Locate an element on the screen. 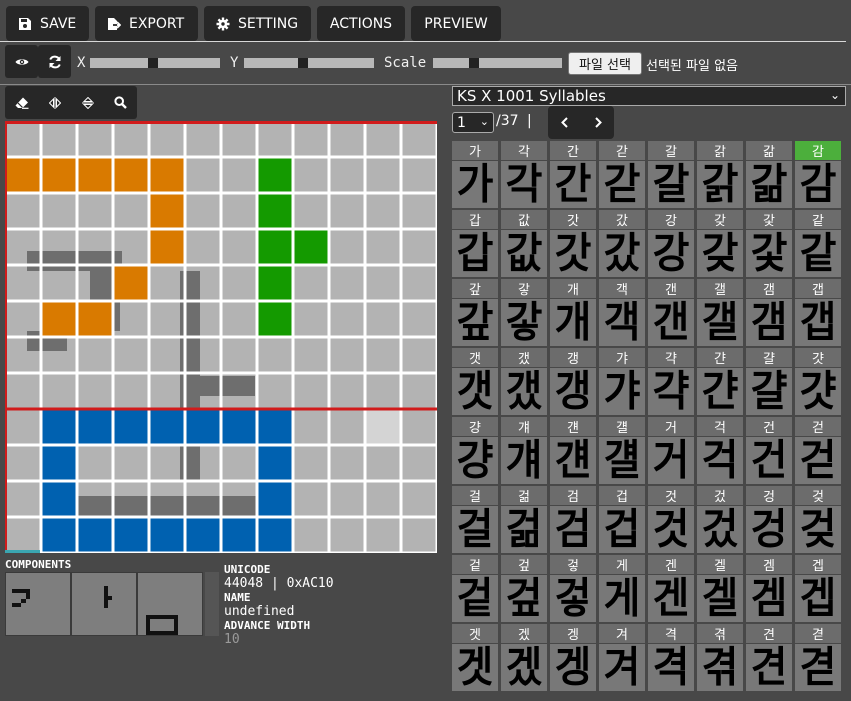 The image size is (851, 701). glyph-cell: 걱걱 is located at coordinates (720, 451).